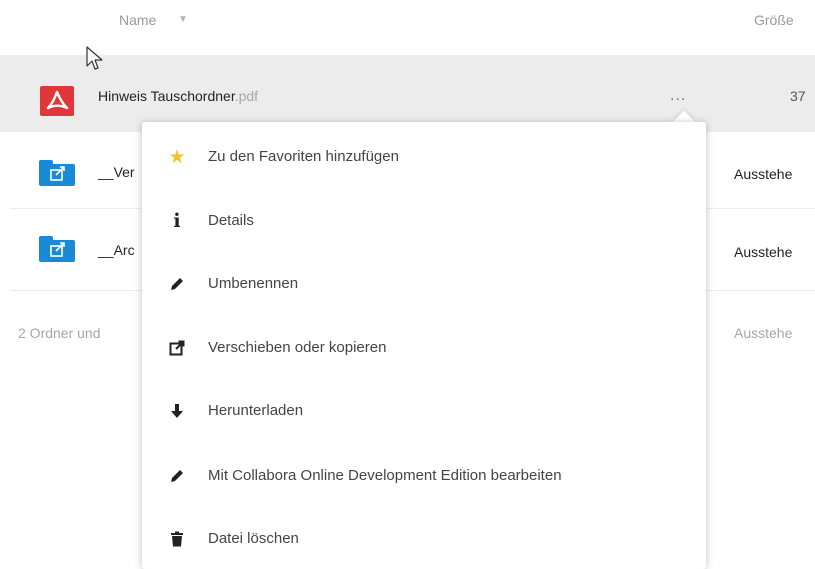 The width and height of the screenshot is (815, 569). What do you see at coordinates (424, 540) in the screenshot?
I see `menu-item-delete: Datei löschen` at bounding box center [424, 540].